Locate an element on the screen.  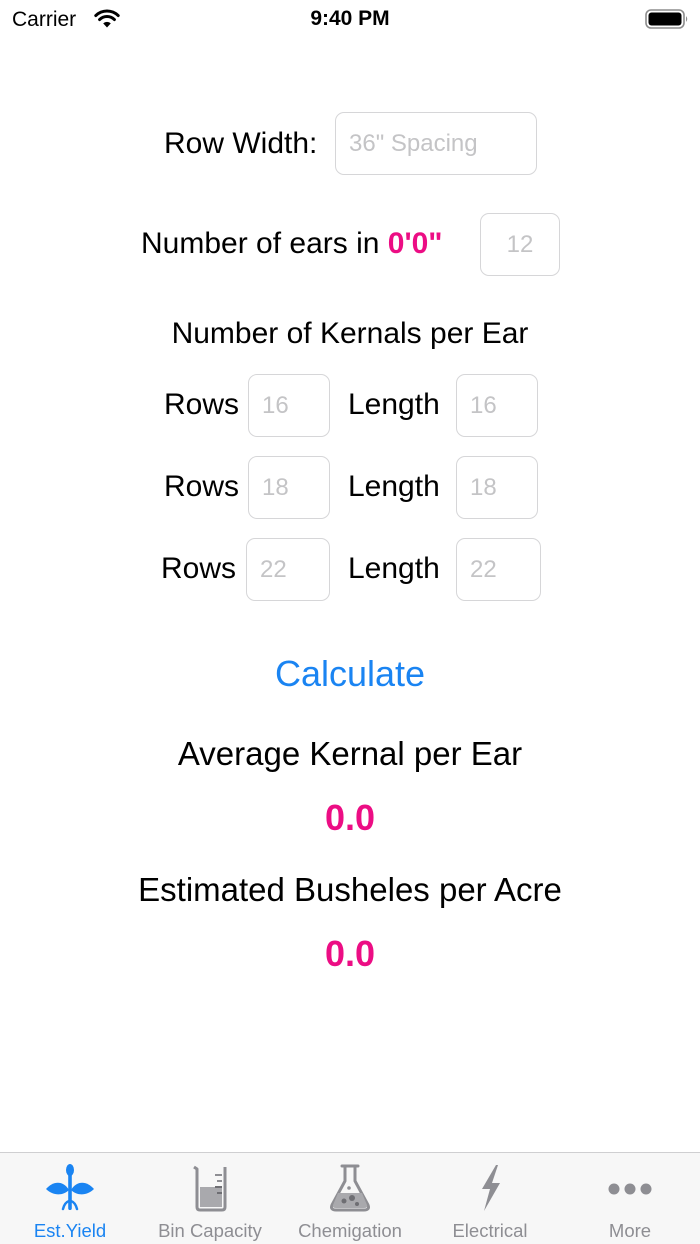
tab-electrical: Electrical is located at coordinates (490, 1198).